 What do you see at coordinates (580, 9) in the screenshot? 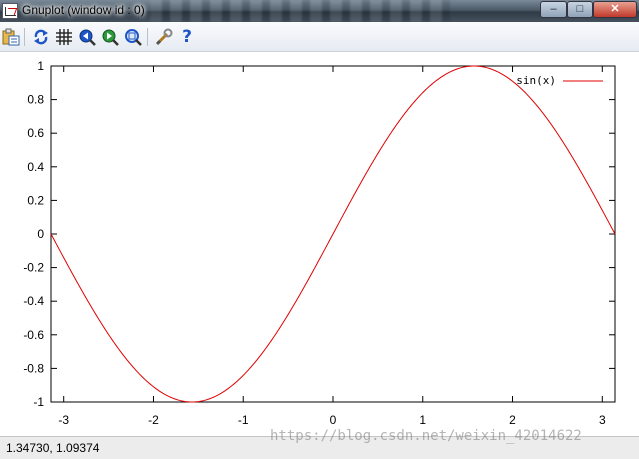
I see `maximize-button: □` at bounding box center [580, 9].